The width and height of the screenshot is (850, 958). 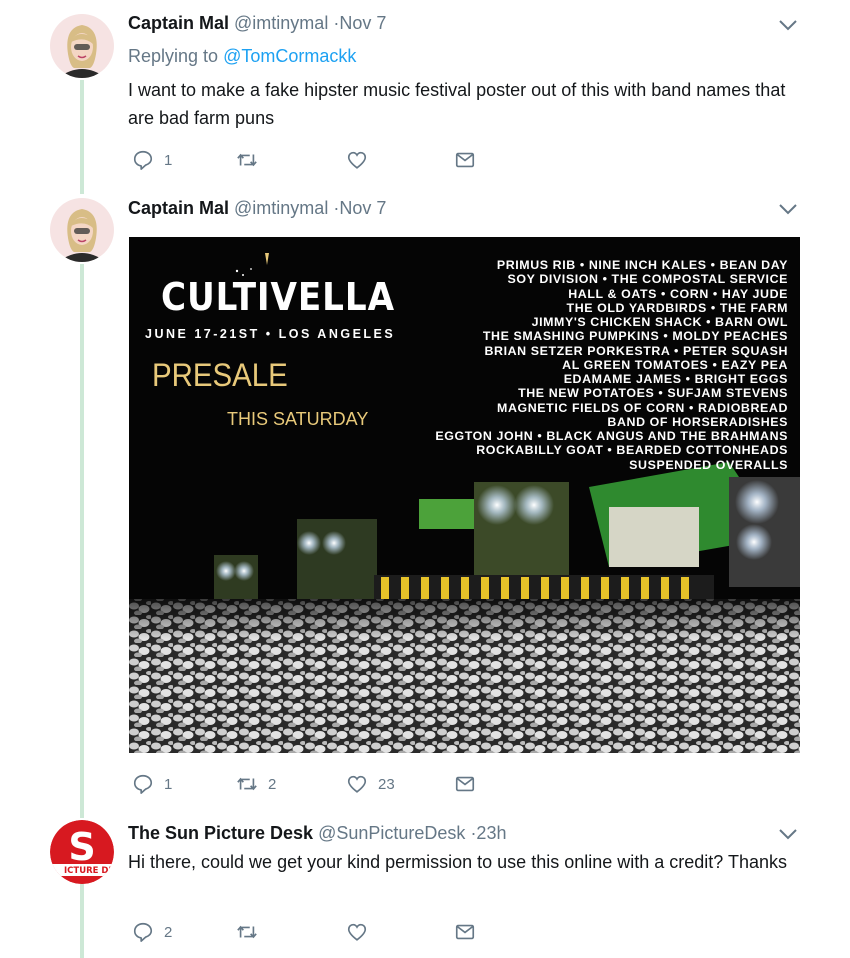 What do you see at coordinates (632, 450) in the screenshot?
I see `lineup-line: ROCKABILLY GOAT • BEARDED COTTONHEADS` at bounding box center [632, 450].